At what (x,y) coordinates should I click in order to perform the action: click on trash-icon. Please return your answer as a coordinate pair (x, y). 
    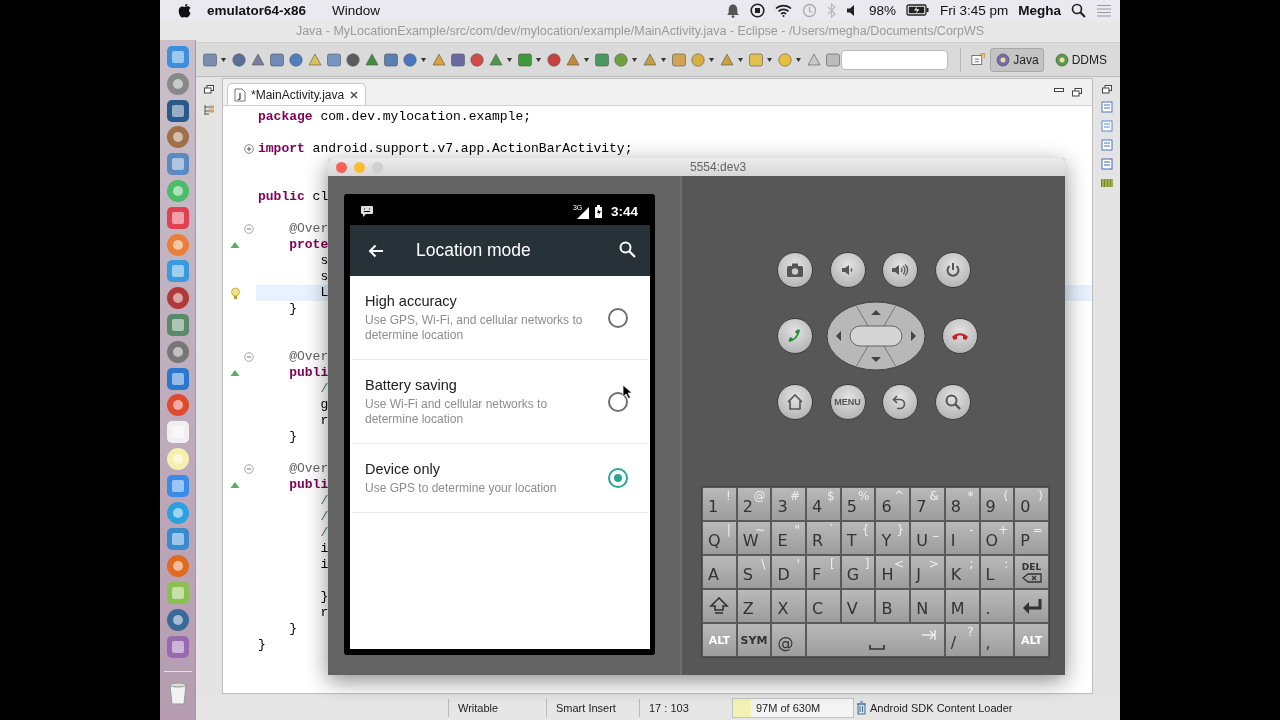
    Looking at the image, I should click on (861, 708).